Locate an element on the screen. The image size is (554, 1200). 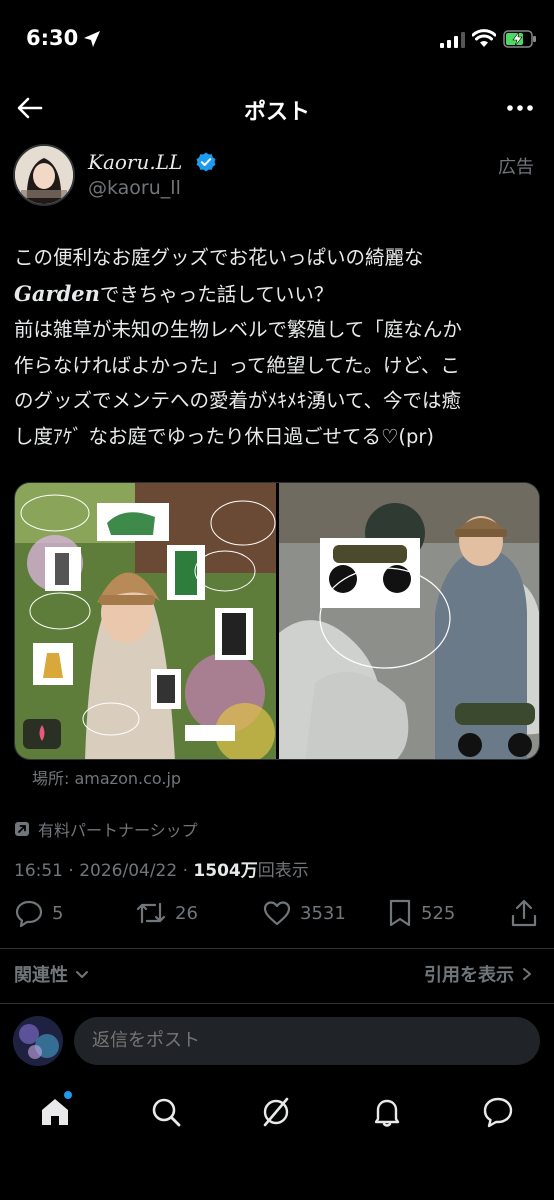
post-line: し度ｱｹﾞ なお庭でゆったり休日過ごせてる♡(pr) is located at coordinates (224, 436).